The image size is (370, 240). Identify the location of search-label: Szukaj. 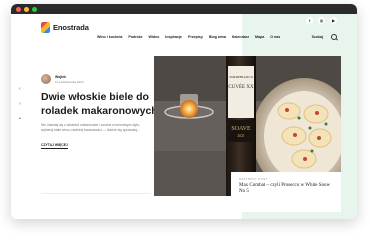
(317, 37).